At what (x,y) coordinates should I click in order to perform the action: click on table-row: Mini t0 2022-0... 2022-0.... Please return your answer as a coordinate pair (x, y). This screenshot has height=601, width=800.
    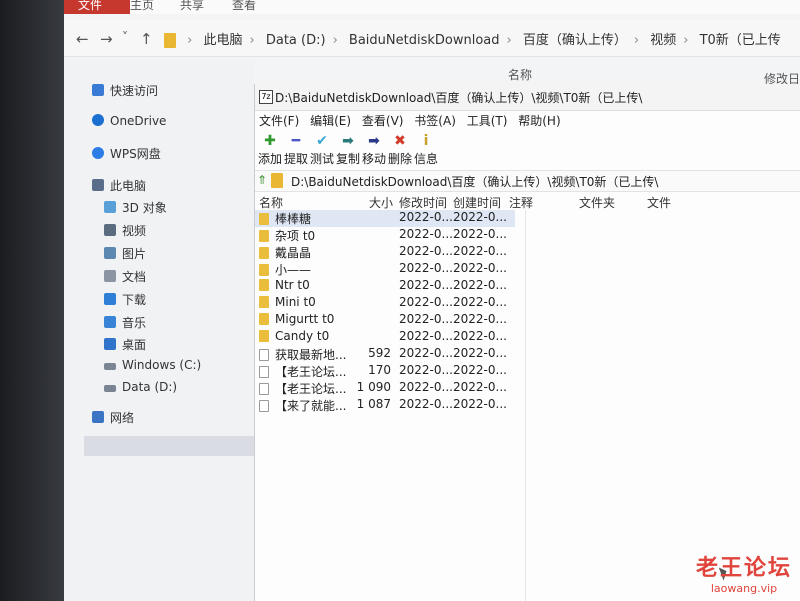
    Looking at the image, I should click on (385, 303).